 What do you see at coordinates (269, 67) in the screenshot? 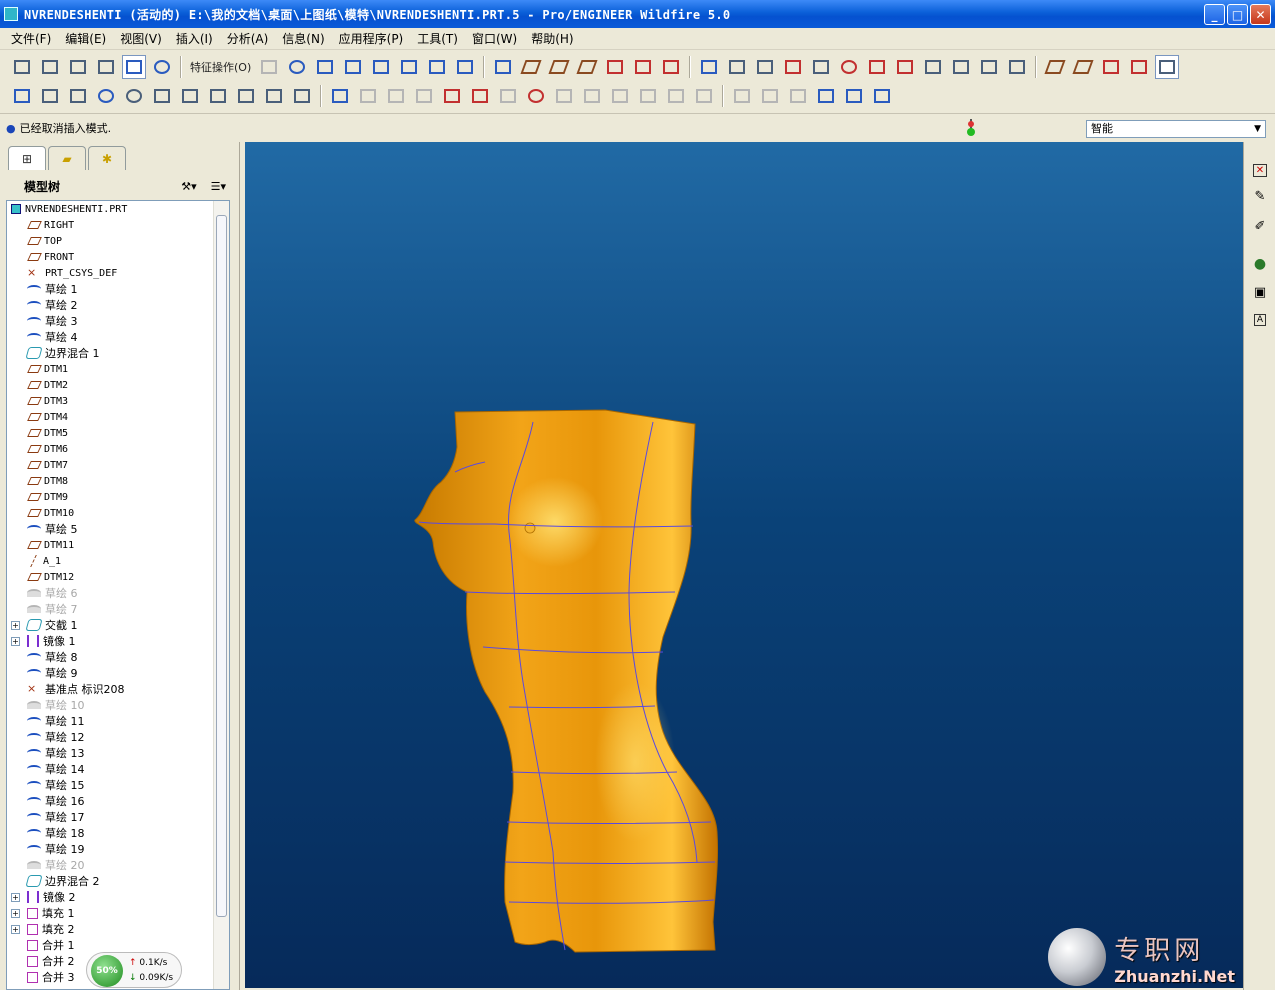
I see `copy-feature-icon` at bounding box center [269, 67].